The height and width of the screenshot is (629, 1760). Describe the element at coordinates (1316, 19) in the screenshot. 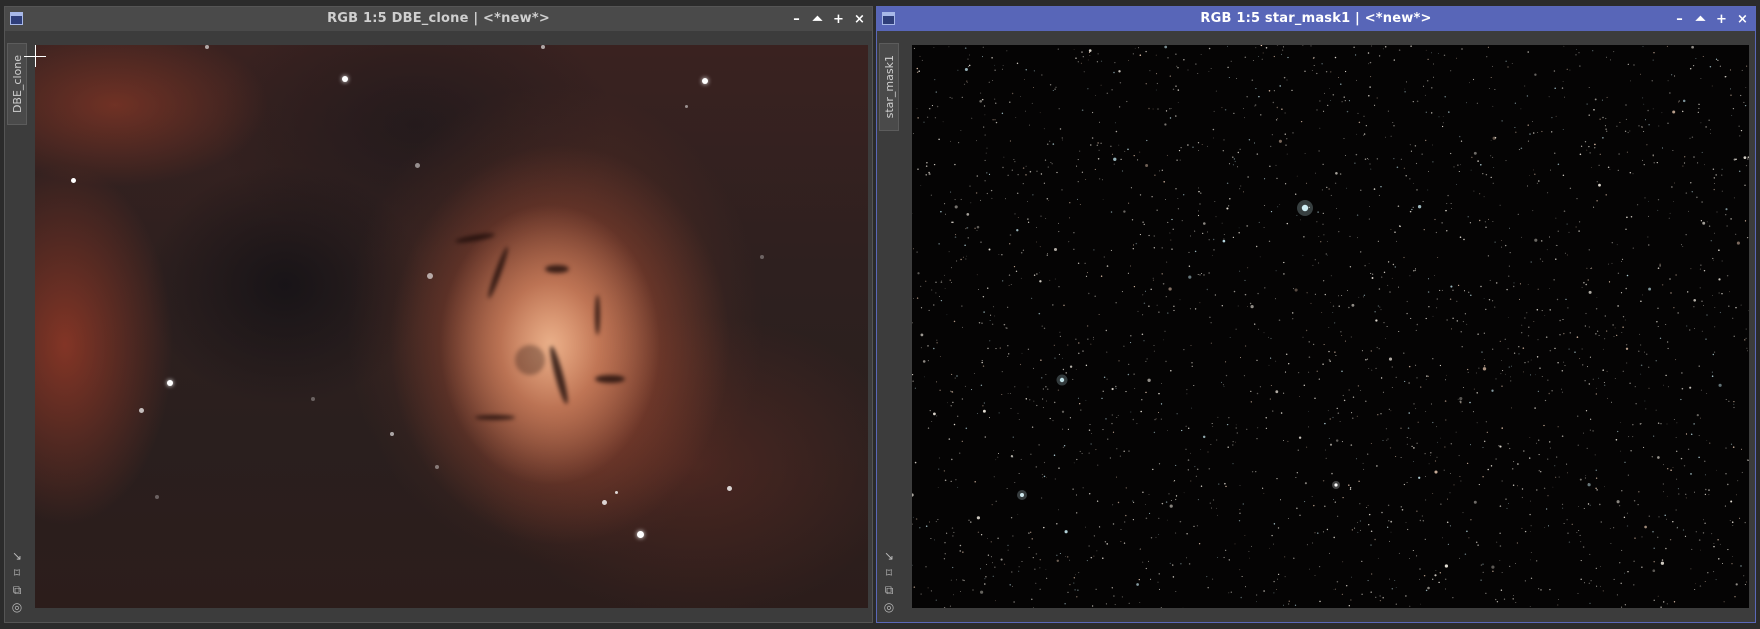

I see `titlebar: RGB 1:5 star_mask1 | <*new*> – ⏶ + ×` at that location.